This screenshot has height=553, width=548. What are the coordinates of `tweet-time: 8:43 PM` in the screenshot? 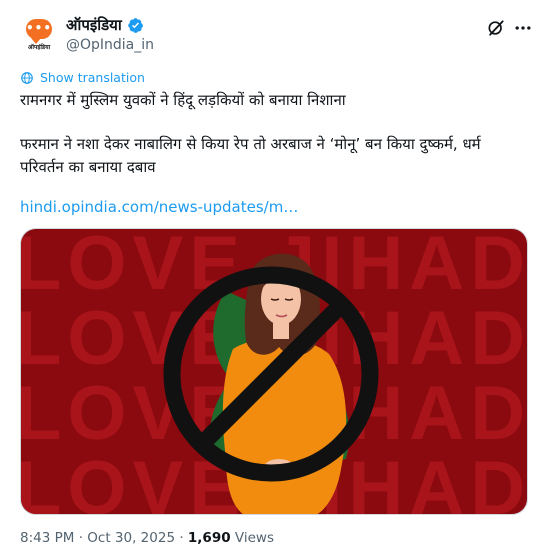 It's located at (47, 538).